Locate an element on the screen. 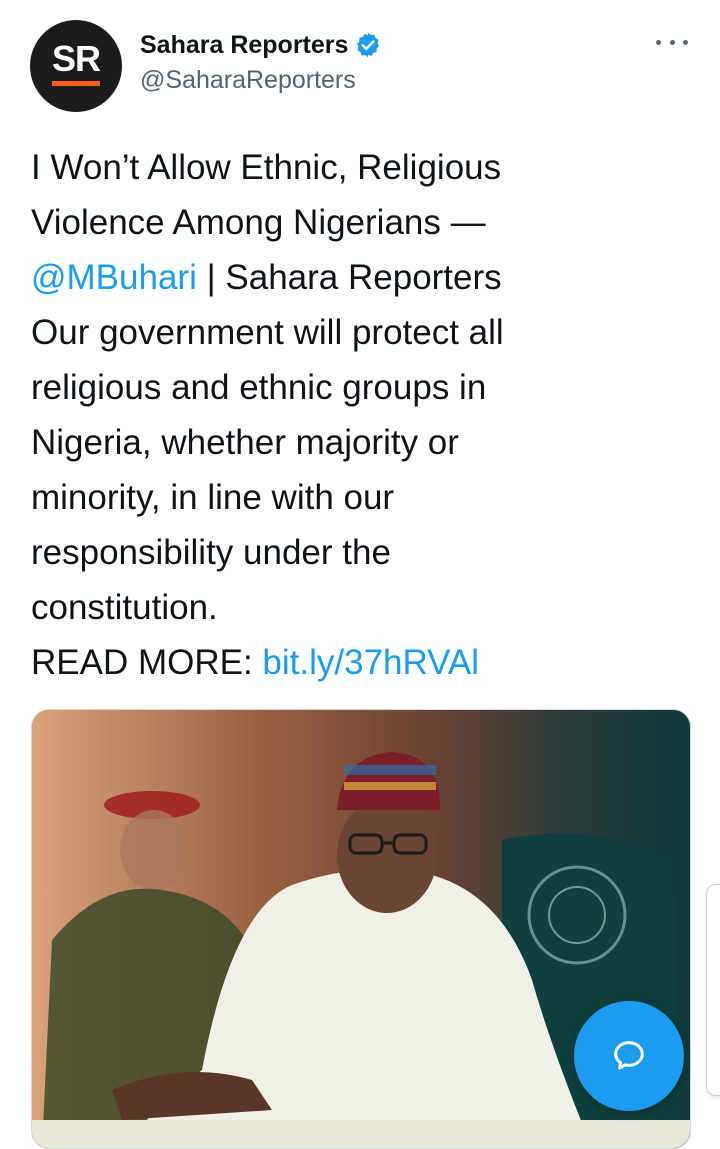  reply-button is located at coordinates (629, 1056).